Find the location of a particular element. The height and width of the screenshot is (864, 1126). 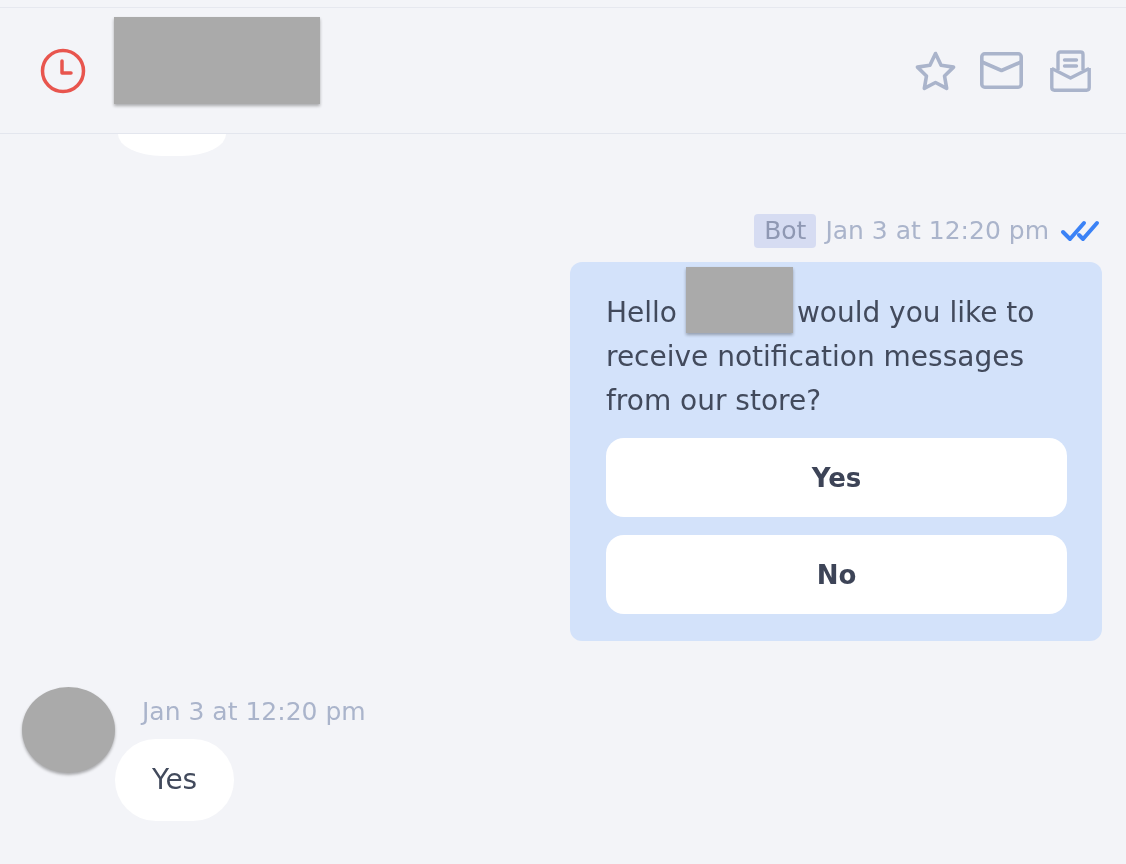

clock-icon is located at coordinates (63, 70).